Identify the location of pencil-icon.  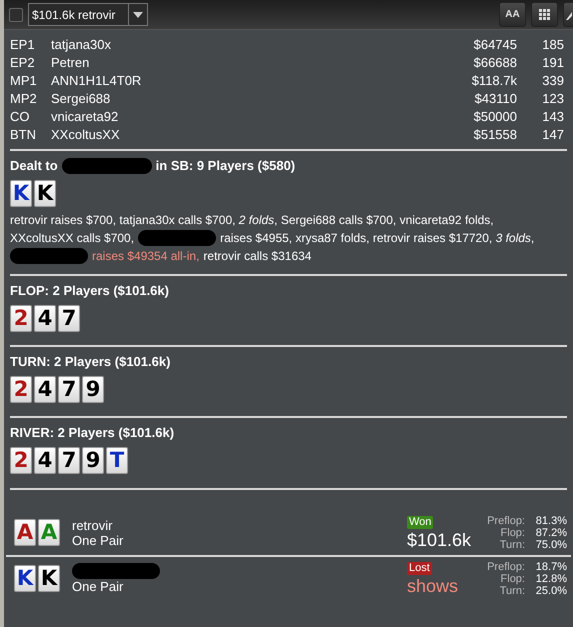
(568, 15).